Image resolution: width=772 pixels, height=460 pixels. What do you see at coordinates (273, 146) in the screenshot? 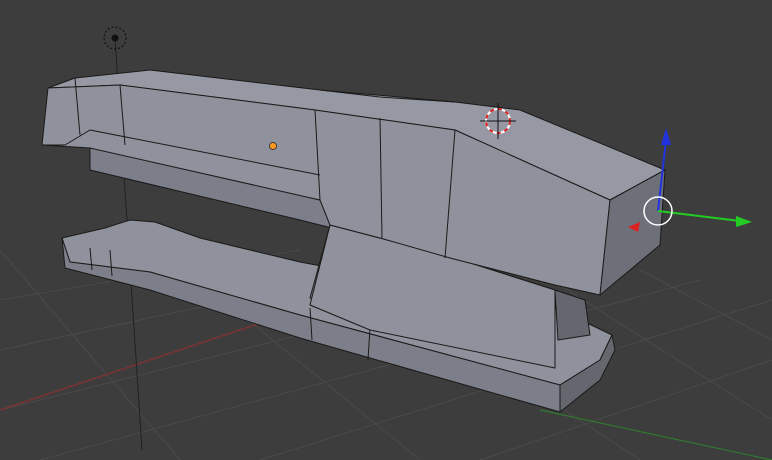
I see `object-origin-icon` at bounding box center [273, 146].